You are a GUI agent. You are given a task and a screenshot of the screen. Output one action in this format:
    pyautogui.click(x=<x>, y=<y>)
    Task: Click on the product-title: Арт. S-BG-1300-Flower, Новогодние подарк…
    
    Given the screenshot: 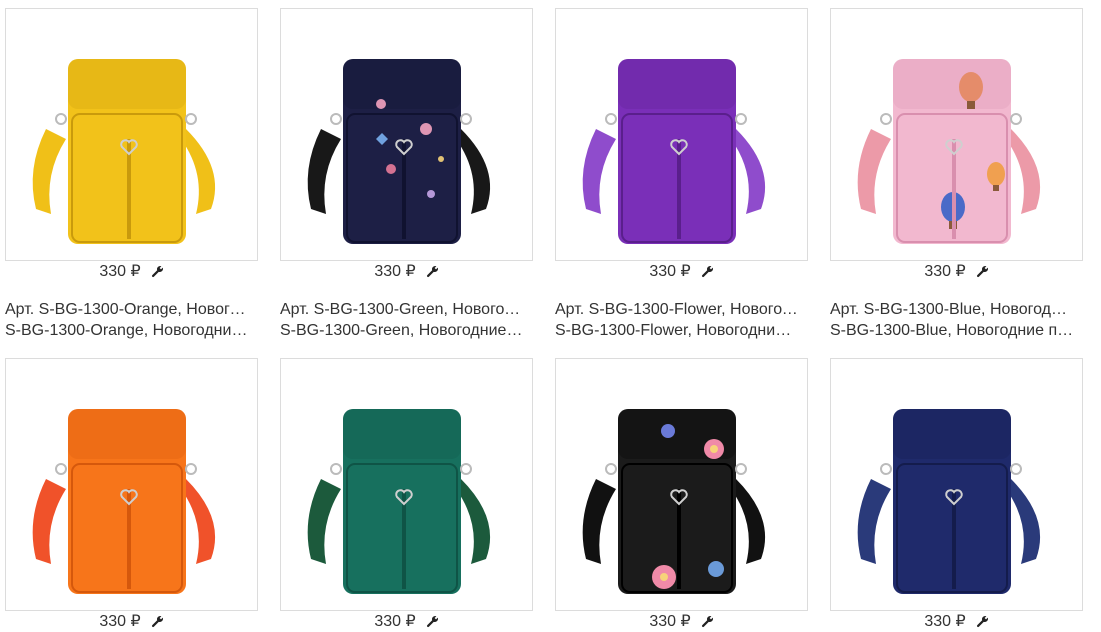 What is the action you would take?
    pyautogui.click(x=677, y=310)
    